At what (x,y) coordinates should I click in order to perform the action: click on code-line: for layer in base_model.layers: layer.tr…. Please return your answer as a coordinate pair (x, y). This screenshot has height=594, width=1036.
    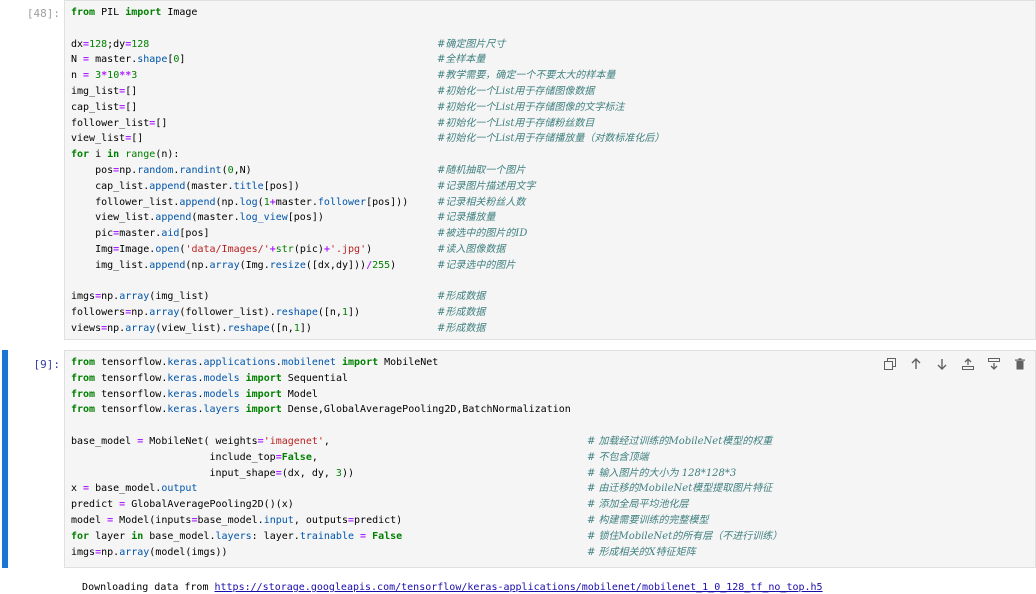
    Looking at the image, I should click on (553, 537).